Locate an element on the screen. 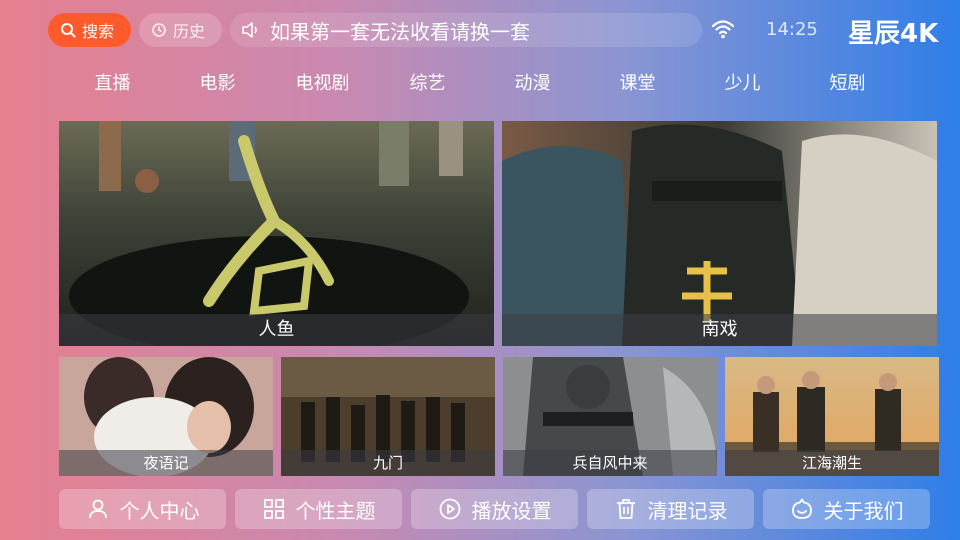 The height and width of the screenshot is (540, 960). about-us-button: 关于我们 is located at coordinates (846, 509).